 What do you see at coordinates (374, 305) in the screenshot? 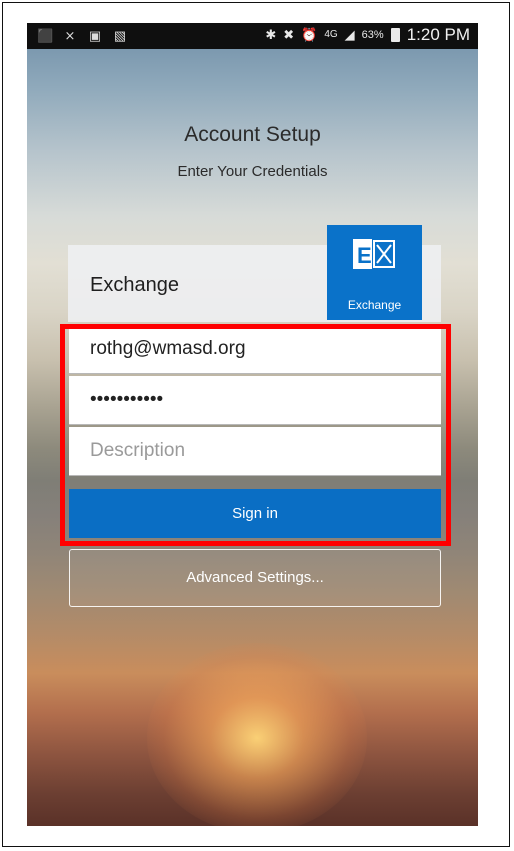
I see `exchange-logo-label: Exchange` at bounding box center [374, 305].